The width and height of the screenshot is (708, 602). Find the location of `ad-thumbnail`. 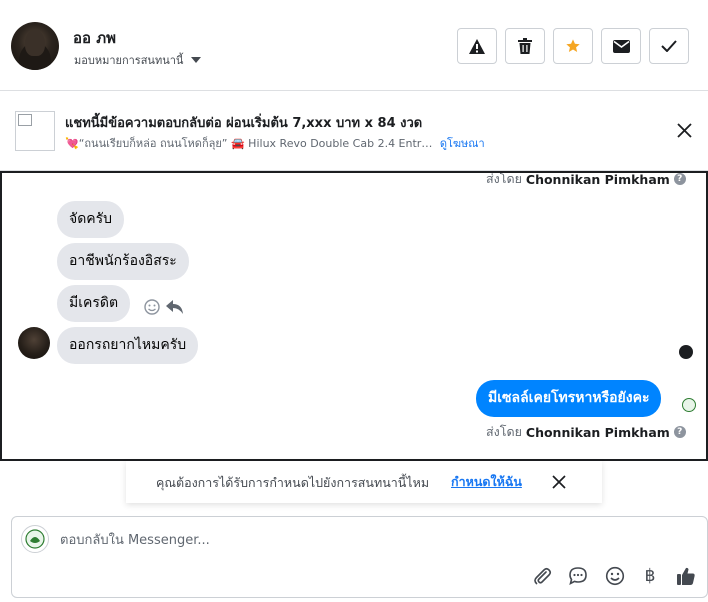

ad-thumbnail is located at coordinates (35, 131).